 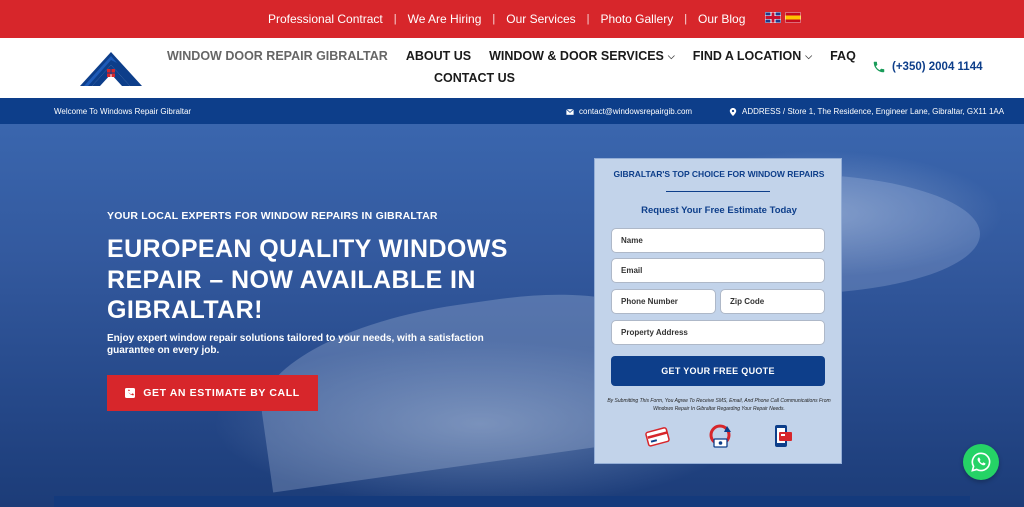 What do you see at coordinates (721, 19) in the screenshot?
I see `top-link-our-blog: Our Blog` at bounding box center [721, 19].